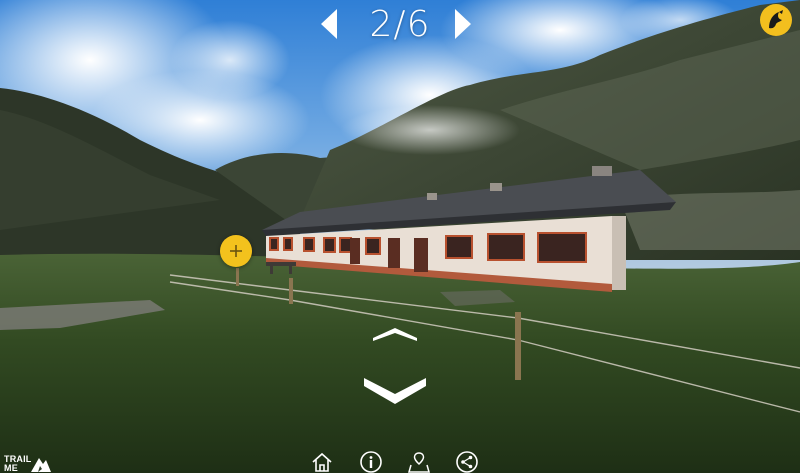 The height and width of the screenshot is (473, 800). I want to click on trailme-logo-button, so click(776, 20).